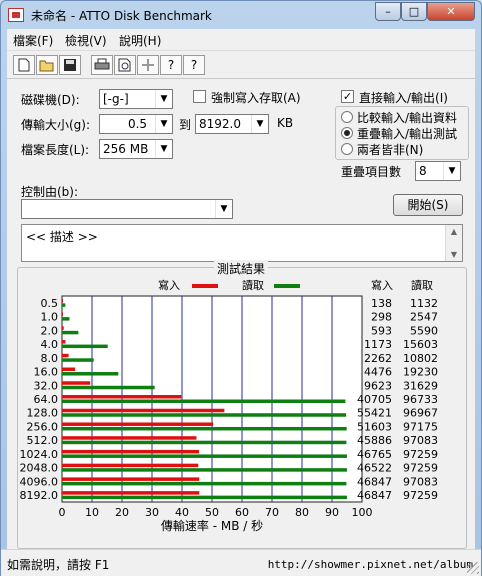  Describe the element at coordinates (86, 40) in the screenshot. I see `menu-view: 檢視(V)` at that location.